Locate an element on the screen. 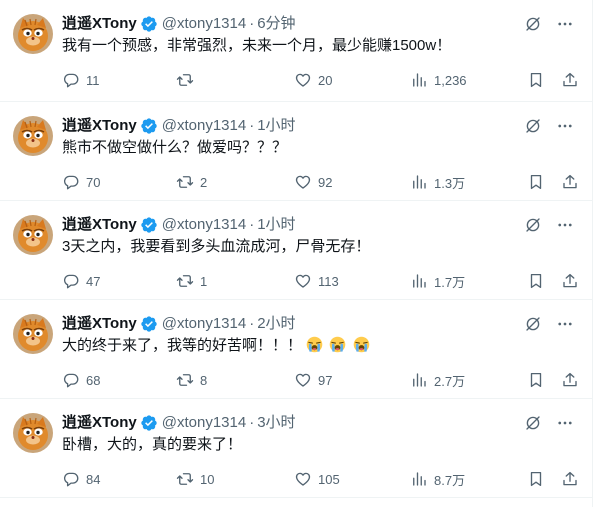  views-button: 1,236 is located at coordinates (468, 80).